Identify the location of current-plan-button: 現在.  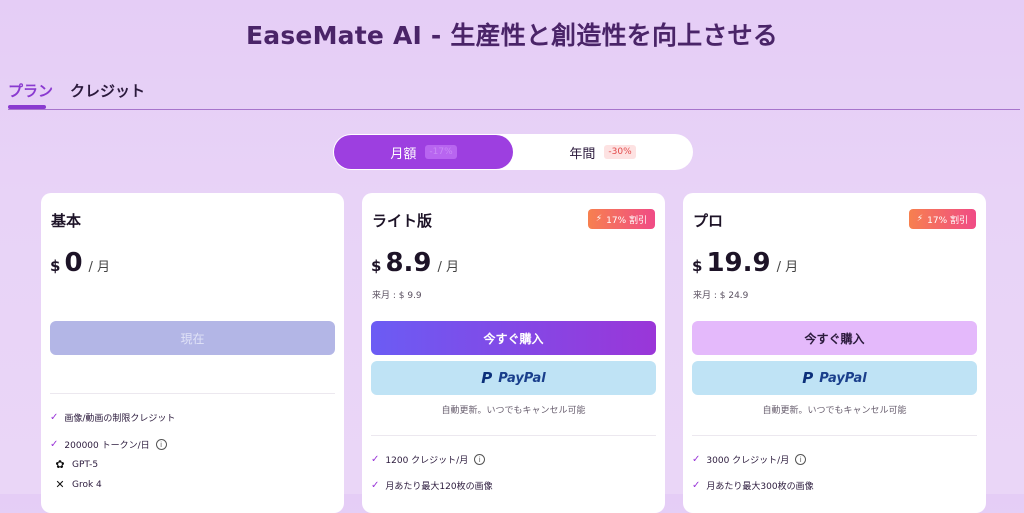
(192, 338).